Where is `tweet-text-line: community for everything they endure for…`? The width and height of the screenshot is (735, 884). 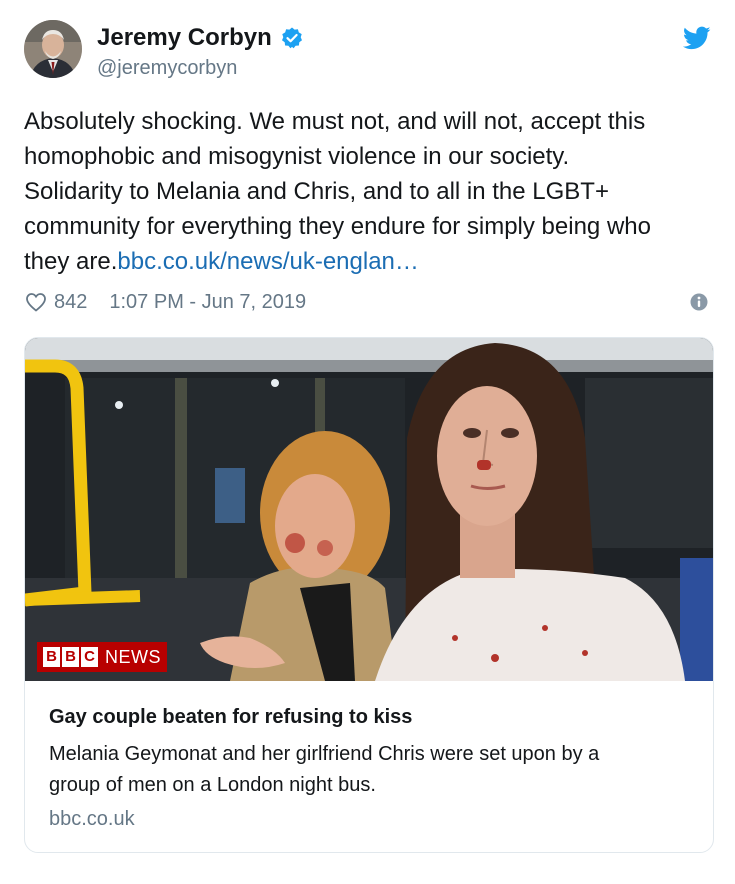 tweet-text-line: community for everything they endure for… is located at coordinates (337, 226).